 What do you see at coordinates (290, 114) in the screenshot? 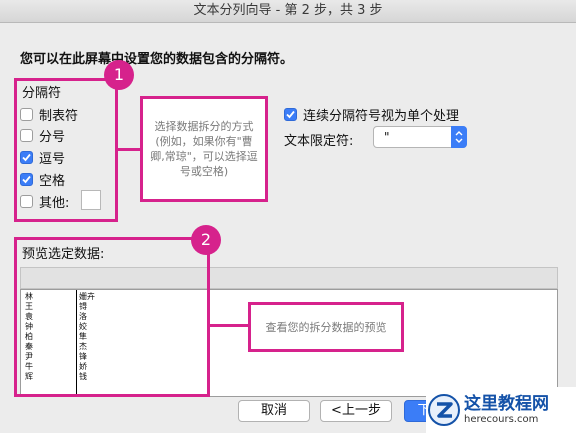
I see `checkbox-checked-icon` at bounding box center [290, 114].